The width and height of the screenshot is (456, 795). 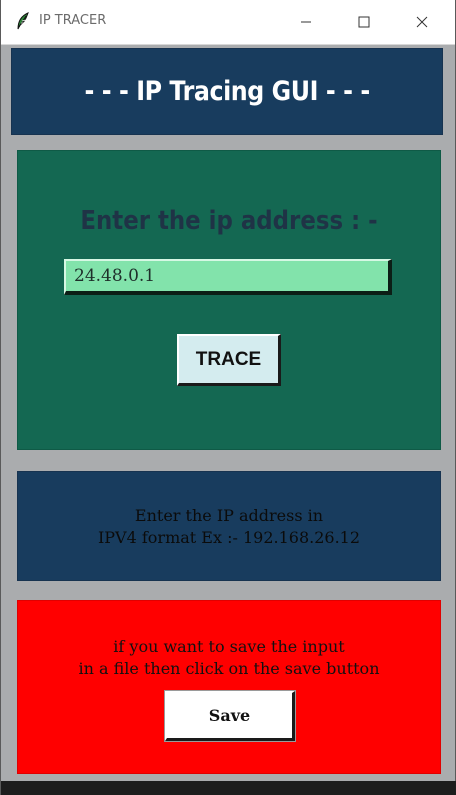 I want to click on feather-logo-icon, so click(x=23, y=21).